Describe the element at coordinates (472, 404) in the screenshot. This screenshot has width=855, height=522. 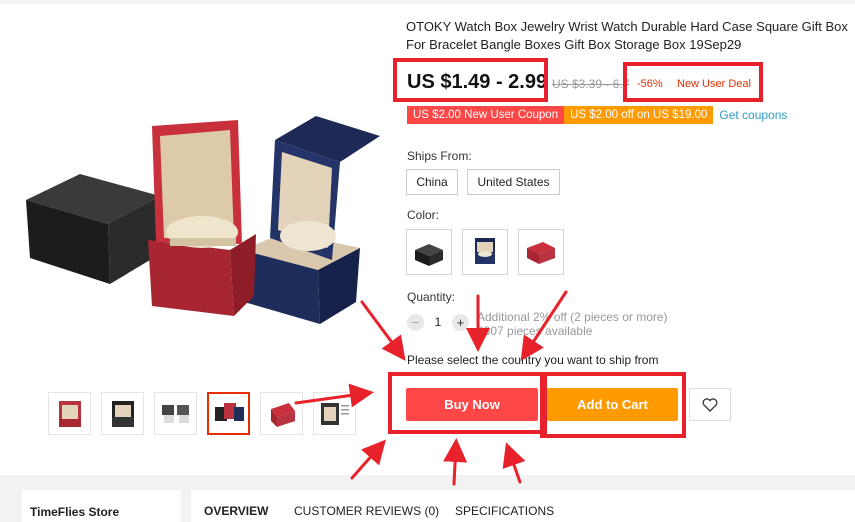
I see `buy-now-button: Buy Now` at that location.